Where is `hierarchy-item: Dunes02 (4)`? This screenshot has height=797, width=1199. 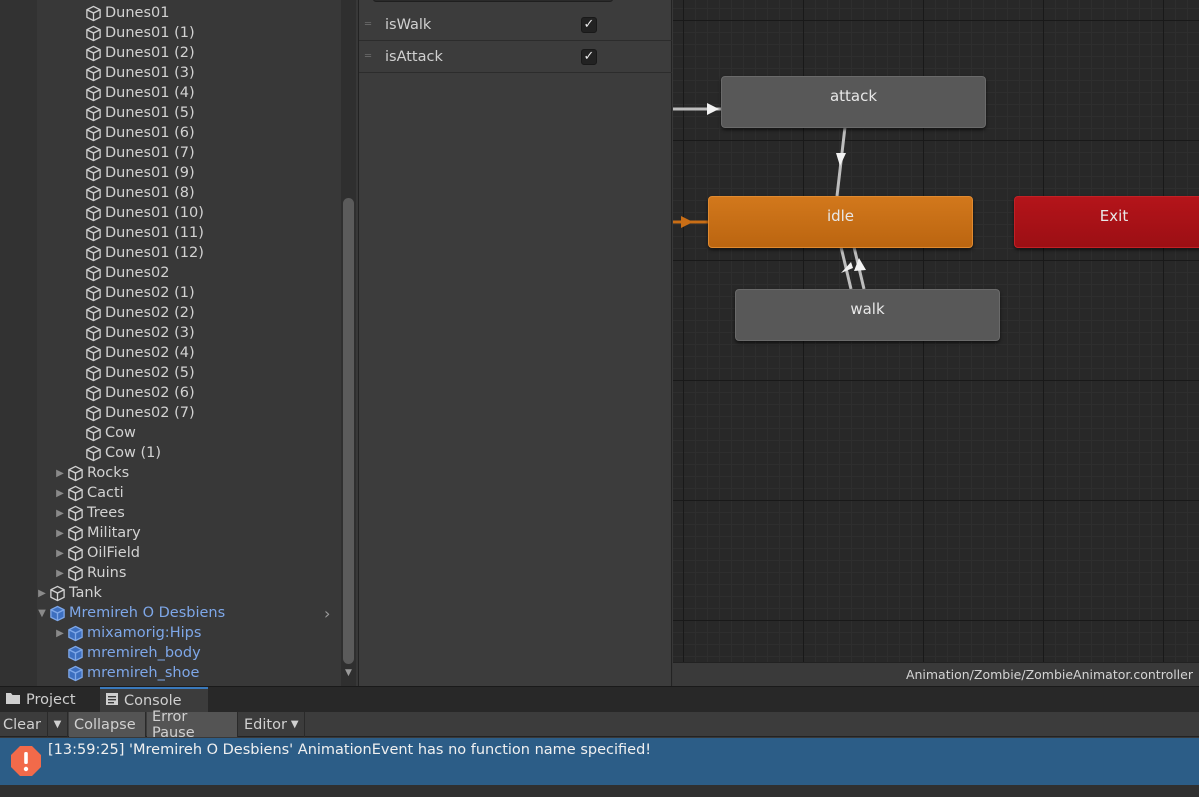 hierarchy-item: Dunes02 (4) is located at coordinates (170, 353).